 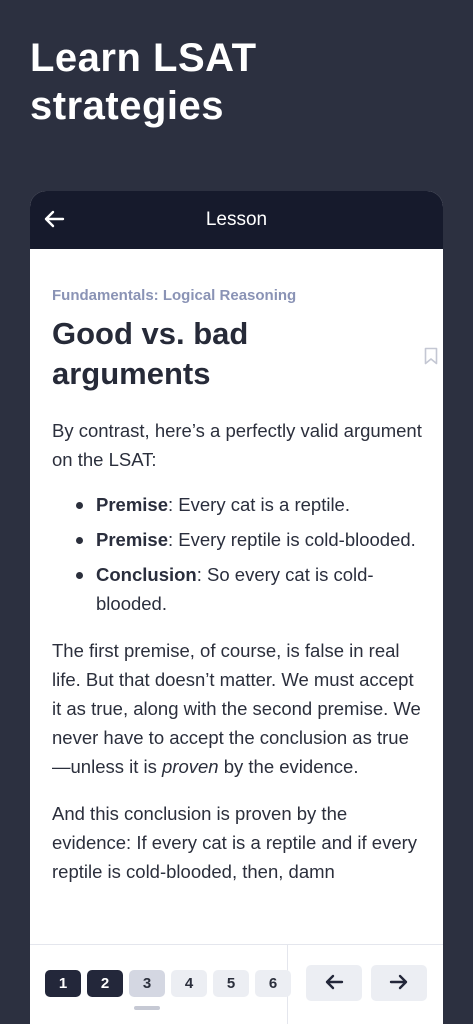 I want to click on page-navigation, so click(x=365, y=984).